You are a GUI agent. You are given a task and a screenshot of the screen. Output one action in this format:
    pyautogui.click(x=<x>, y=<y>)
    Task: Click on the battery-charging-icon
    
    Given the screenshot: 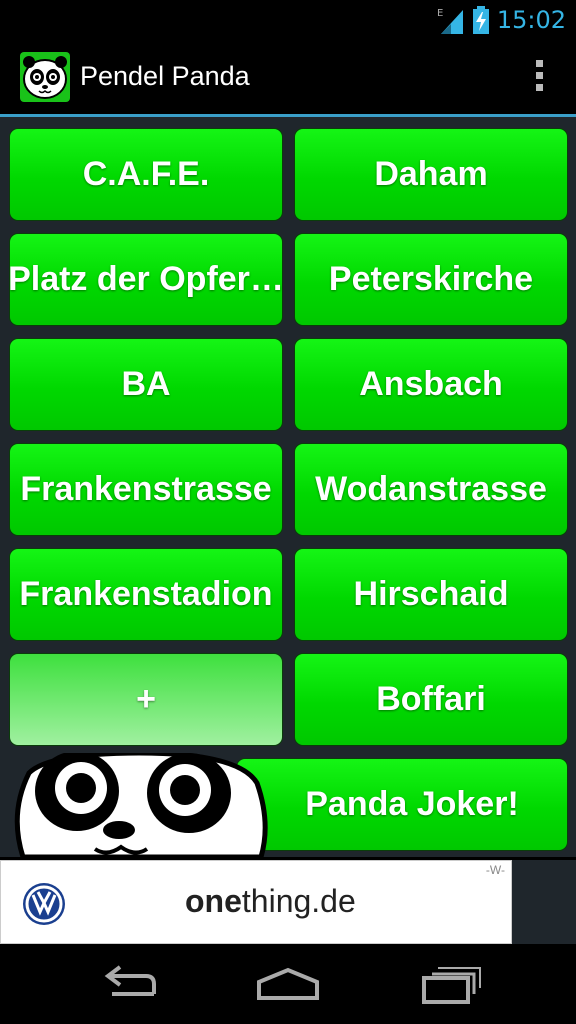 What is the action you would take?
    pyautogui.click(x=480, y=20)
    